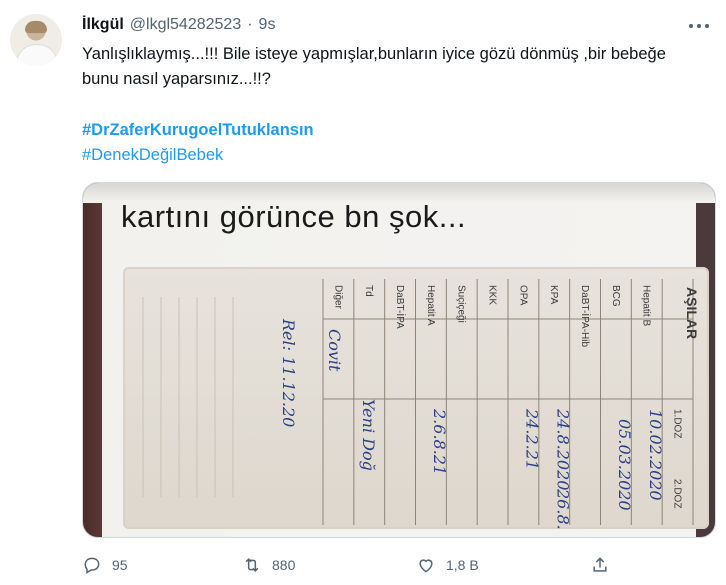 This screenshot has height=585, width=726. I want to click on heart-icon, so click(426, 566).